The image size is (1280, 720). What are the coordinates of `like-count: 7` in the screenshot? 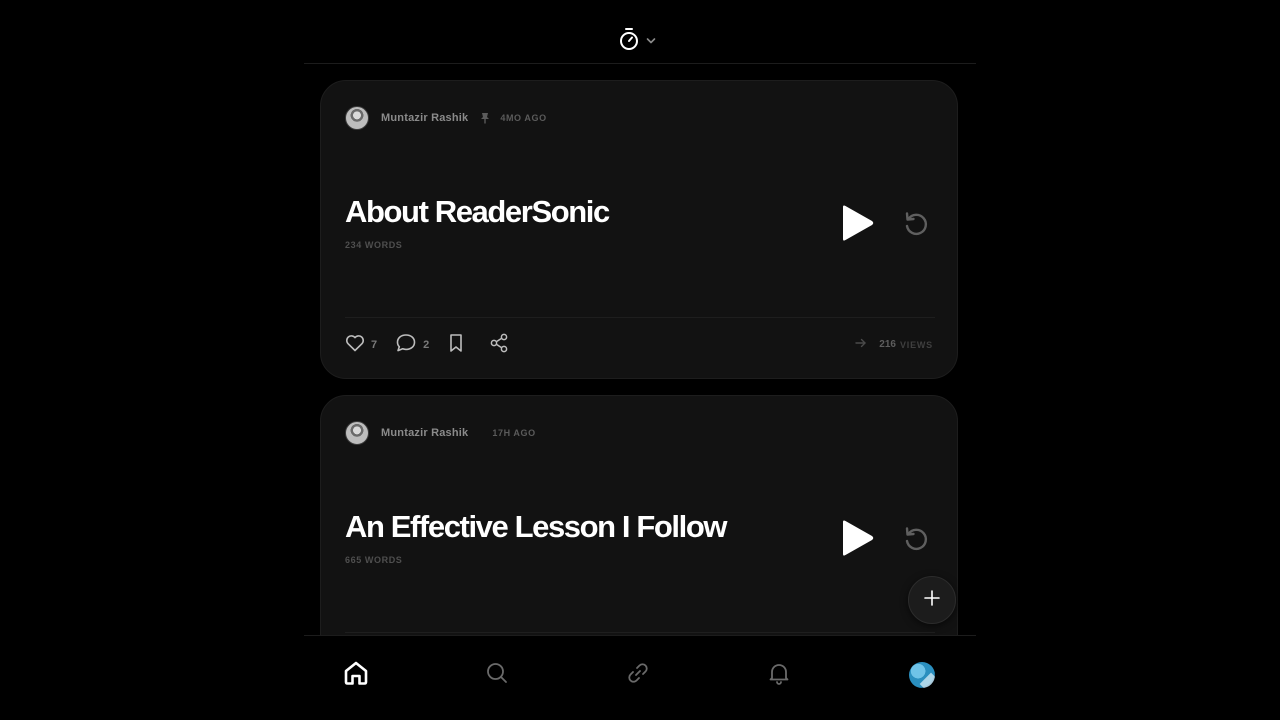 It's located at (374, 345).